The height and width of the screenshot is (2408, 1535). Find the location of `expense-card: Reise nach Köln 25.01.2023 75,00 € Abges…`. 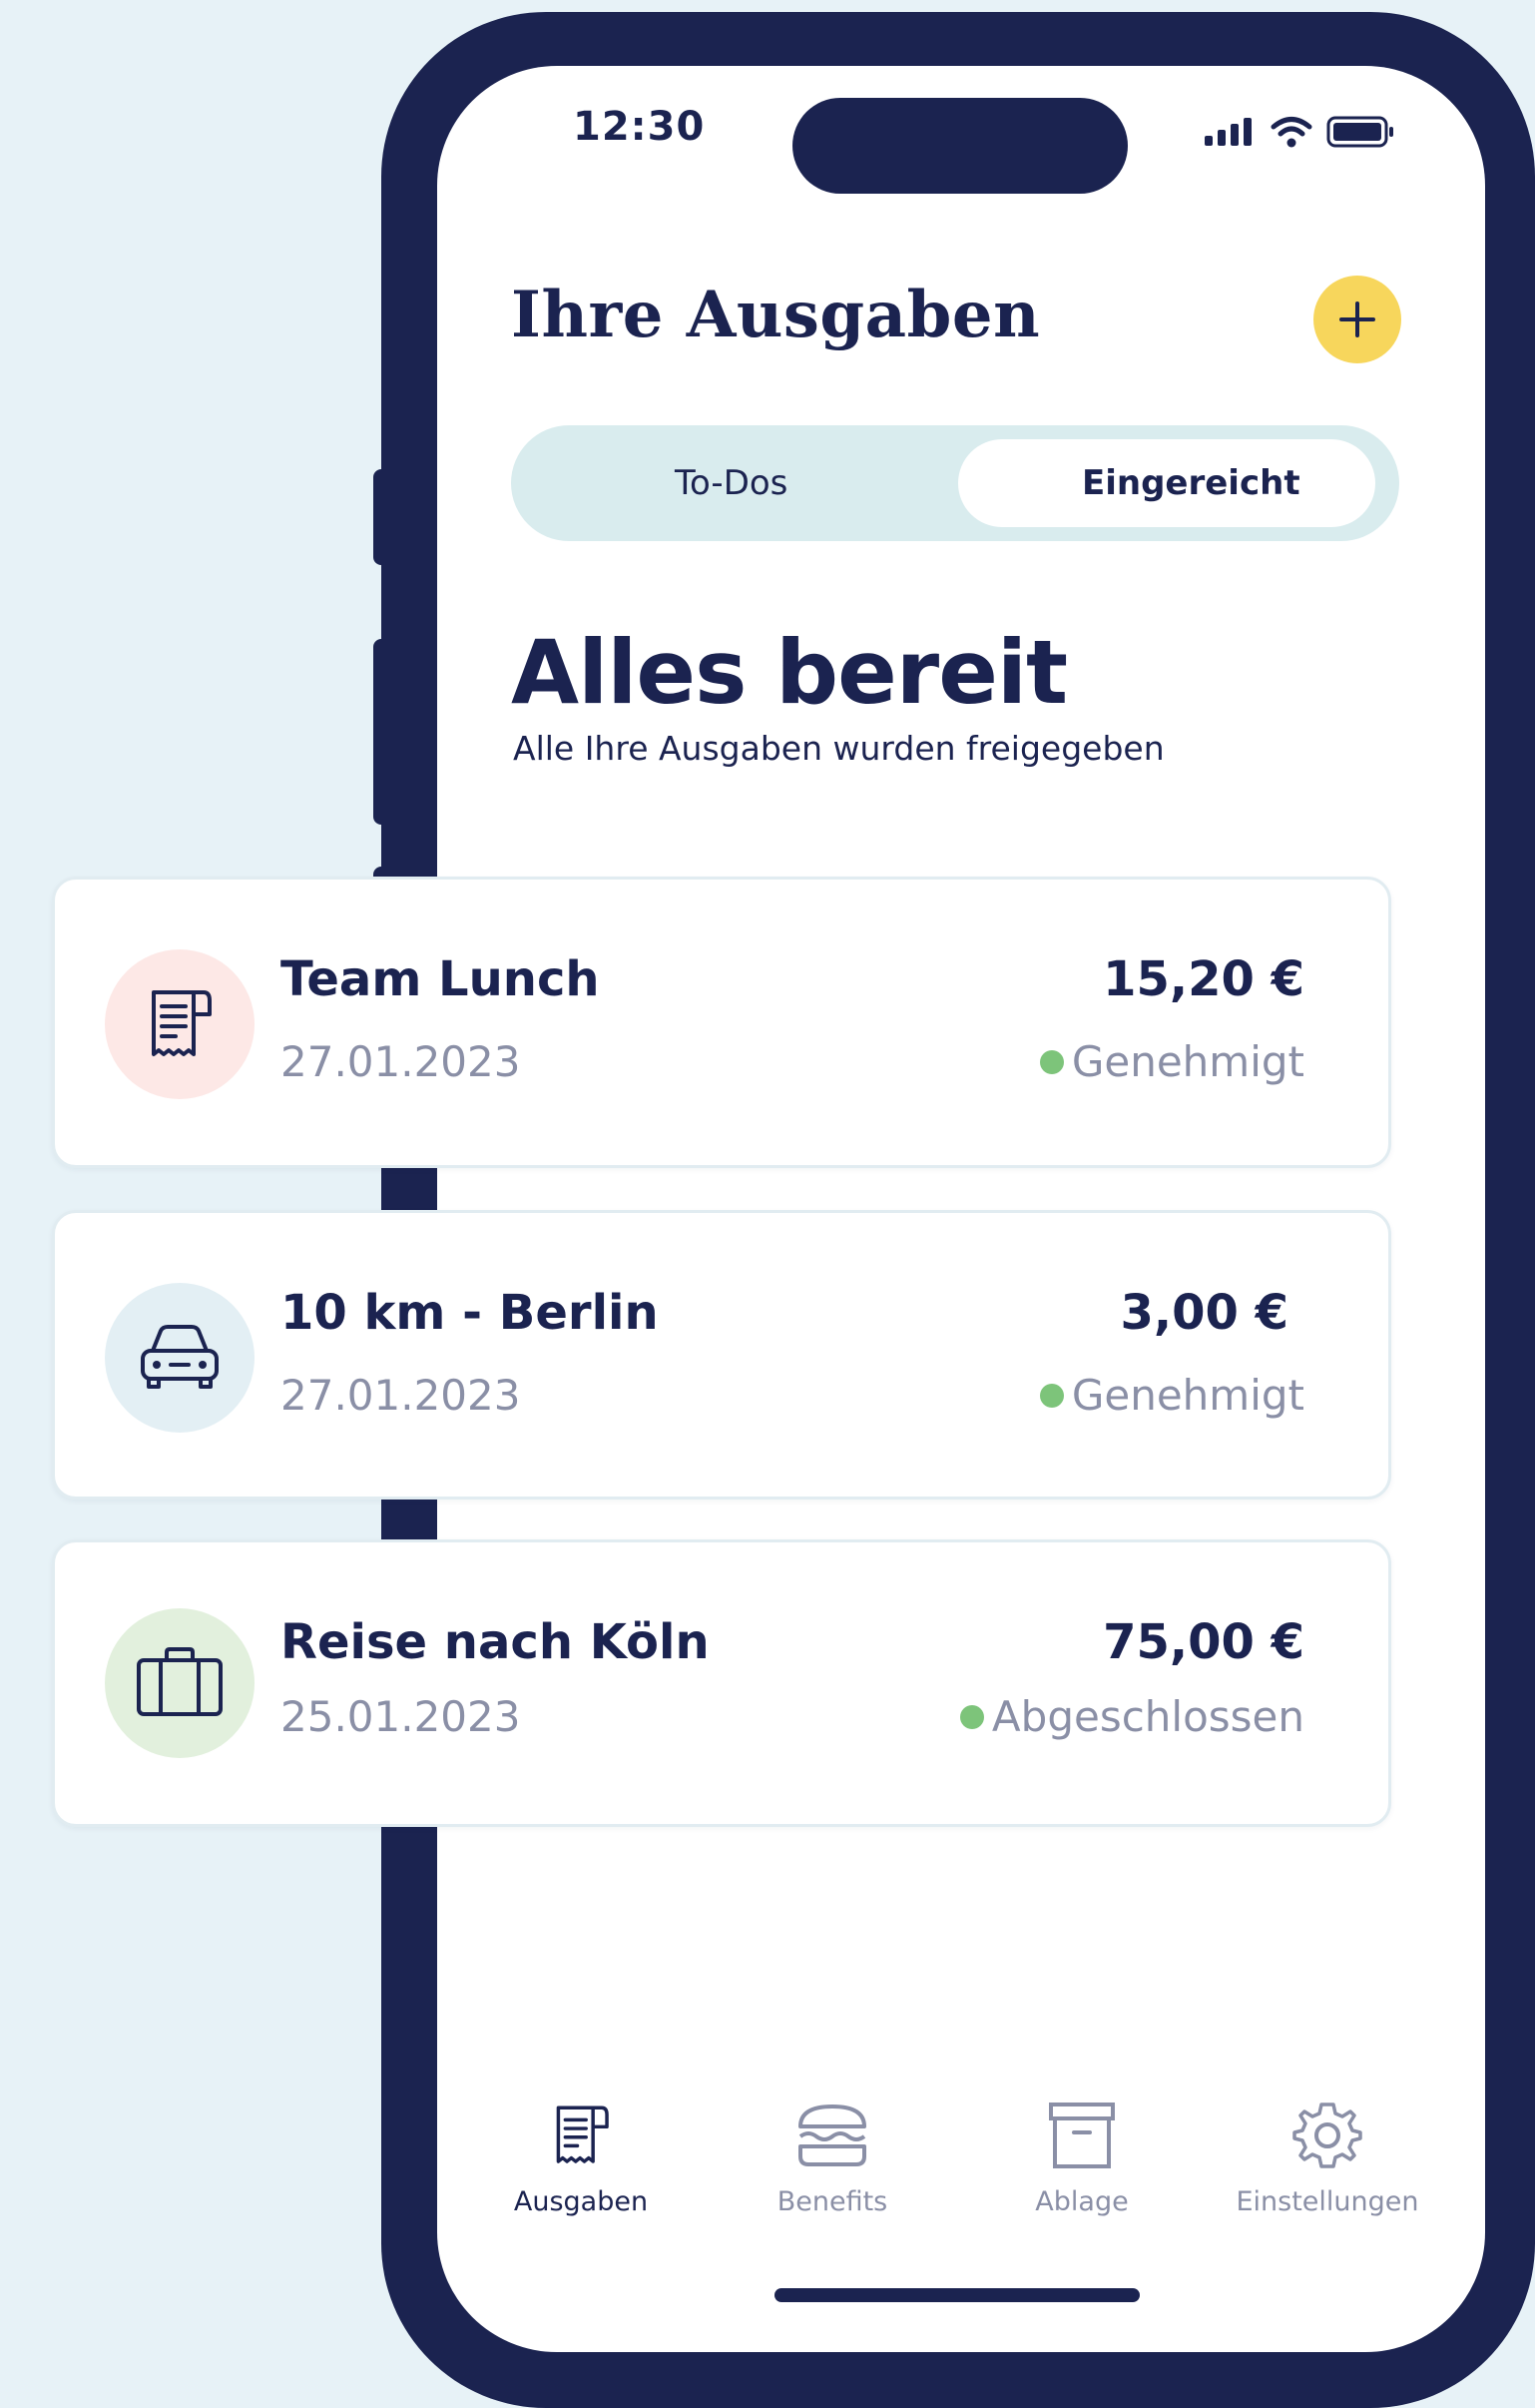

expense-card: Reise nach Köln 25.01.2023 75,00 € Abges… is located at coordinates (721, 1683).